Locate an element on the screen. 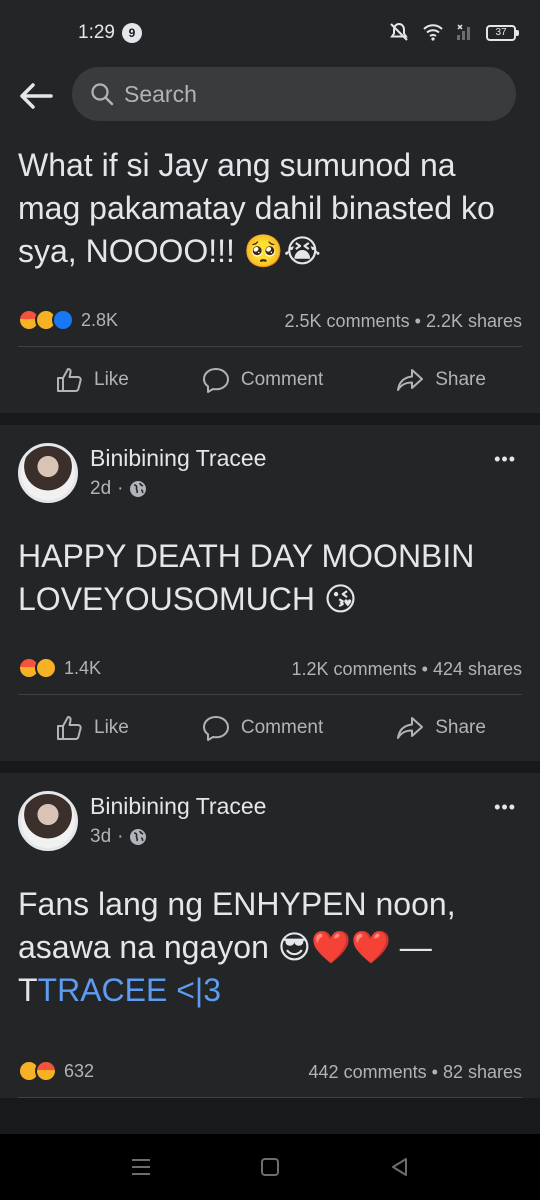 Image resolution: width=540 pixels, height=1200 pixels. reaction-count: 1.4K is located at coordinates (83, 667).